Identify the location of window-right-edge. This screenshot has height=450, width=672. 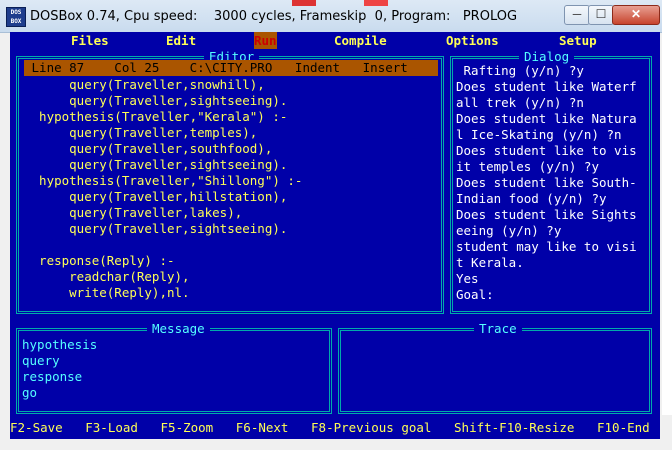
(667, 207).